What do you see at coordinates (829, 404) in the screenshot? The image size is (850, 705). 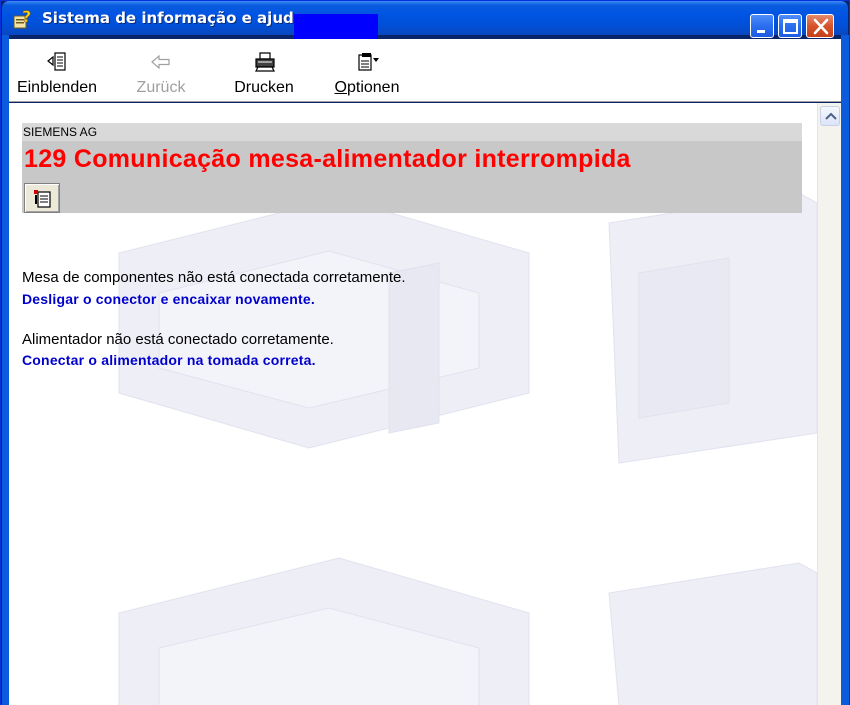 I see `vertical-scrollbar` at bounding box center [829, 404].